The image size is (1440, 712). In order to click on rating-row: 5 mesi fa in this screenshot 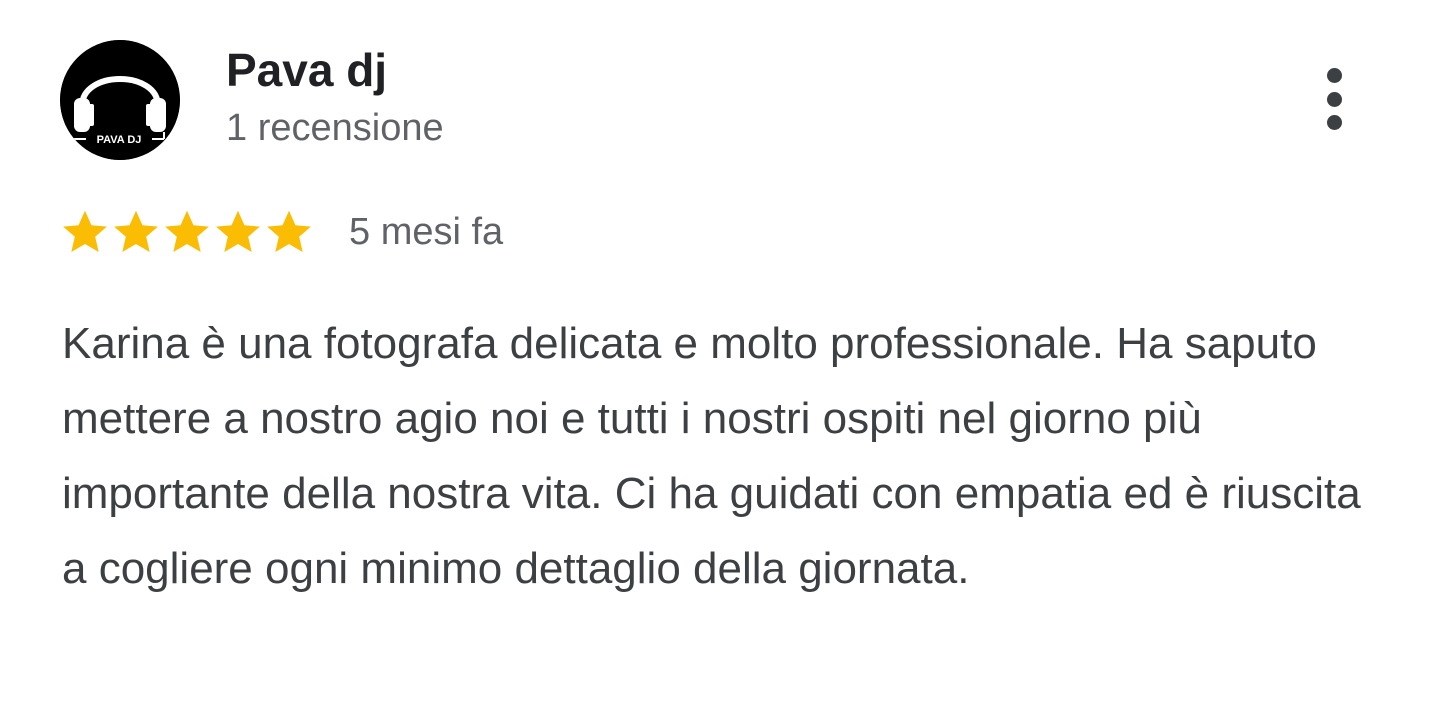, I will do `click(281, 232)`.